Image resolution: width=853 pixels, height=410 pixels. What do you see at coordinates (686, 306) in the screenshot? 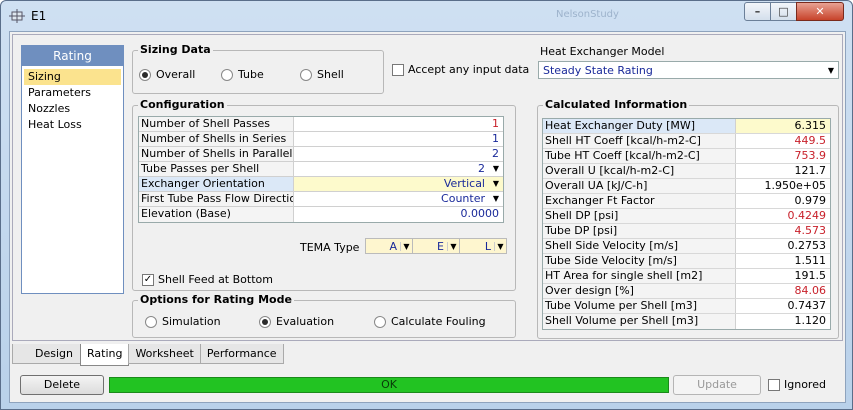
I see `table-row: Tube Volume per Shell [m3] 0.7437` at bounding box center [686, 306].